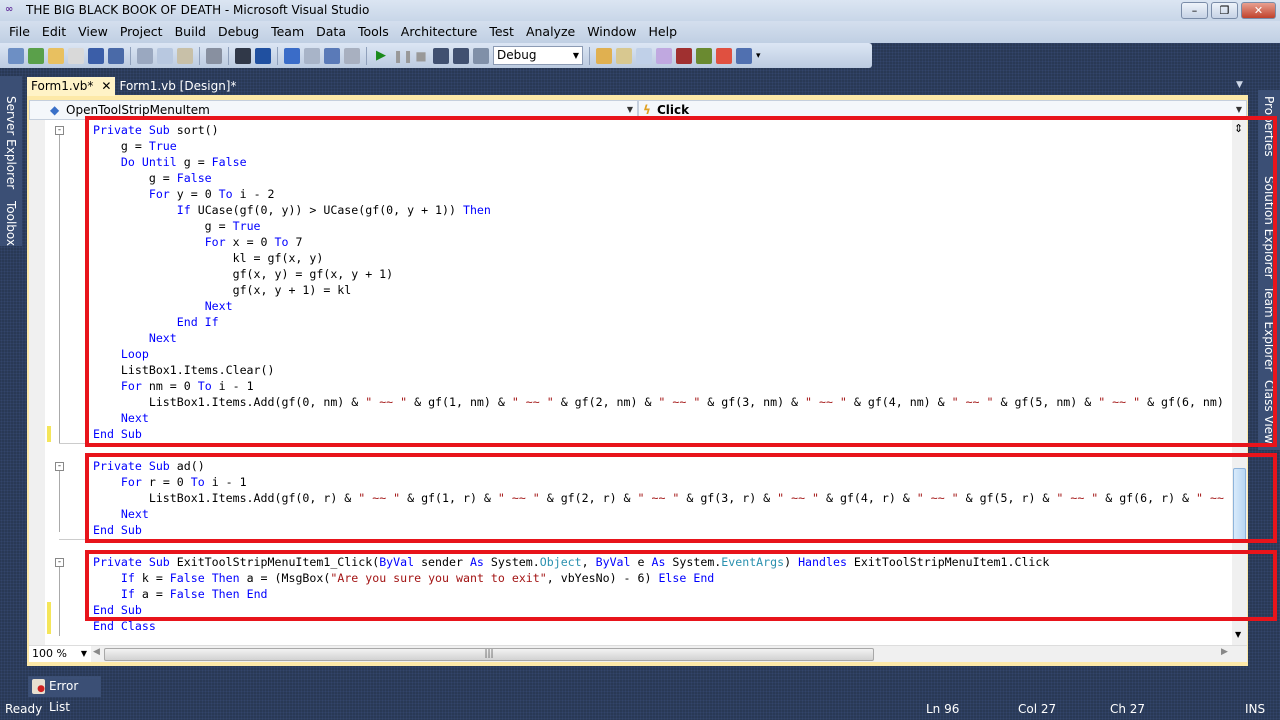 This screenshot has width=1280, height=720. What do you see at coordinates (352, 55) in the screenshot?
I see `navigate-forward-icon` at bounding box center [352, 55].